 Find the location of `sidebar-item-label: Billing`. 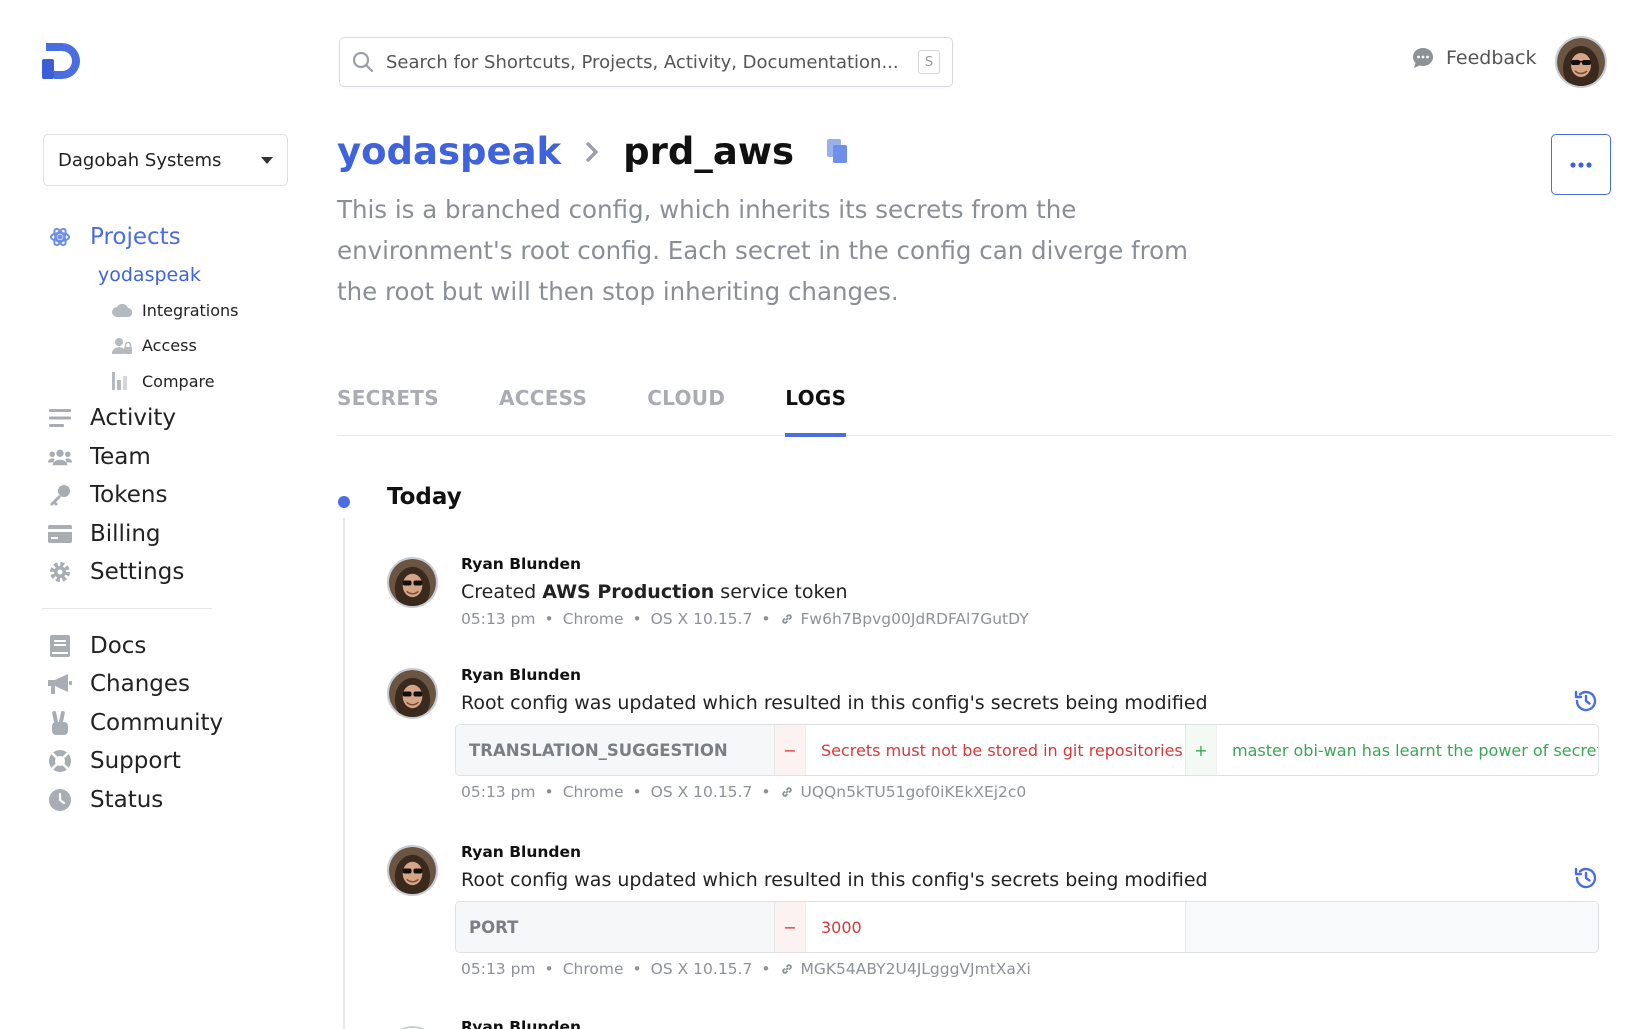

sidebar-item-label: Billing is located at coordinates (125, 533).